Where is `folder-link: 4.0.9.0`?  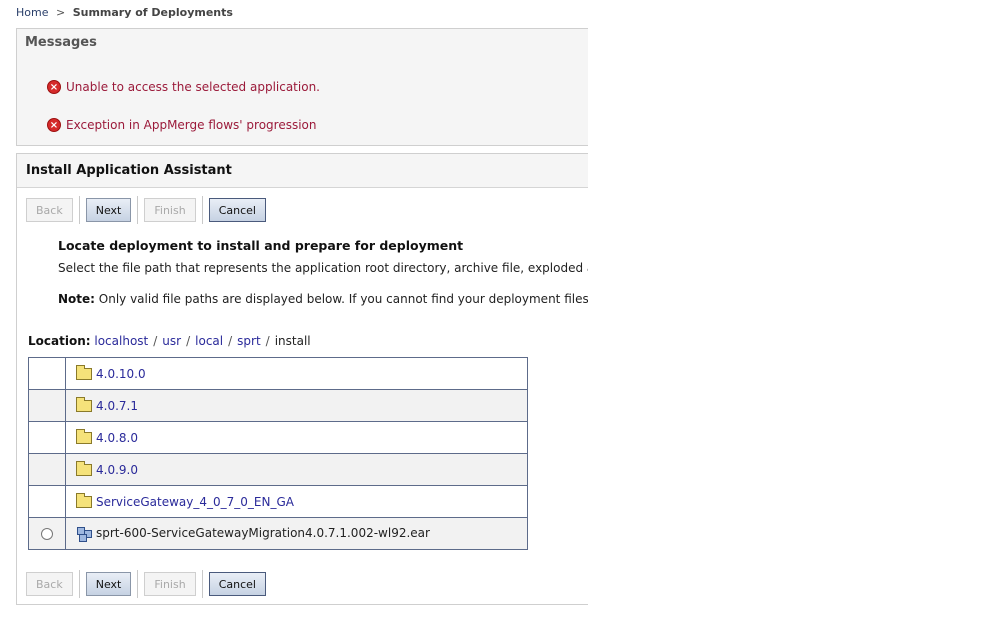 folder-link: 4.0.9.0 is located at coordinates (117, 470).